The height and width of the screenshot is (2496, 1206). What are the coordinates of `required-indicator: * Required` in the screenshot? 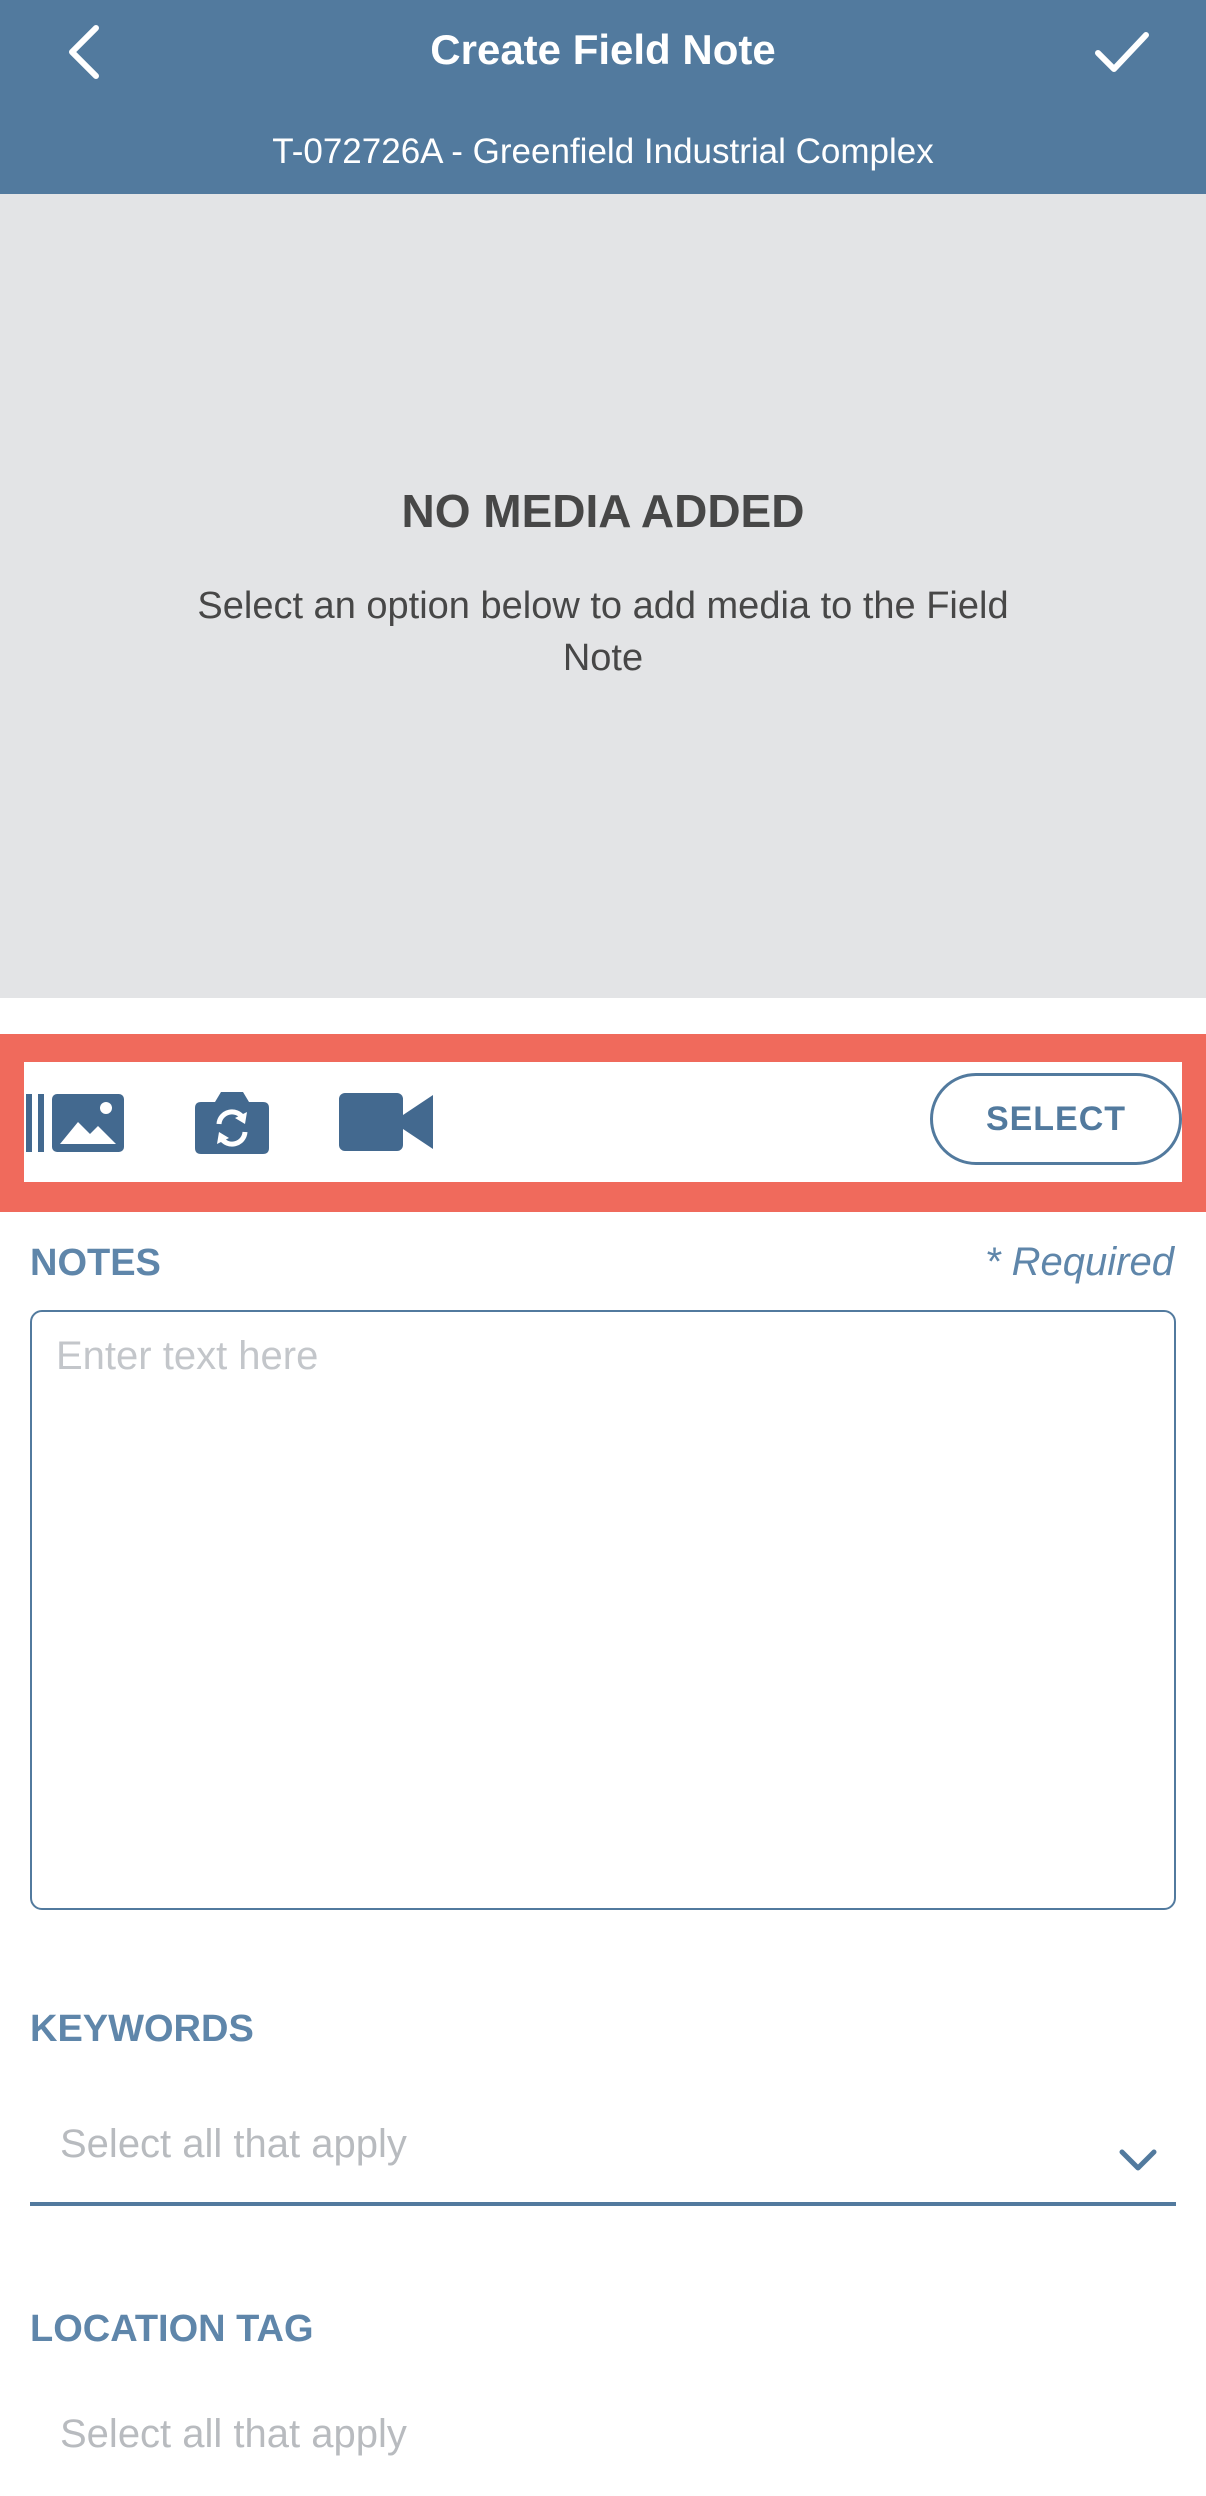 It's located at (1079, 1262).